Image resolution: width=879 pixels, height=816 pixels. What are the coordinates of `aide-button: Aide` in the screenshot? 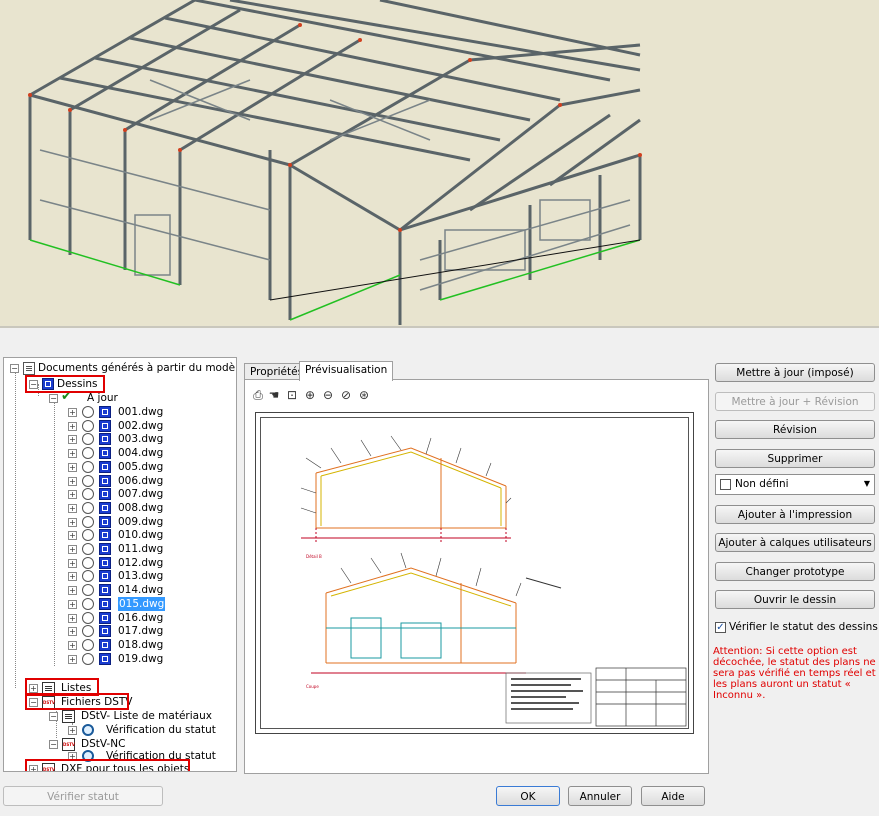 It's located at (673, 796).